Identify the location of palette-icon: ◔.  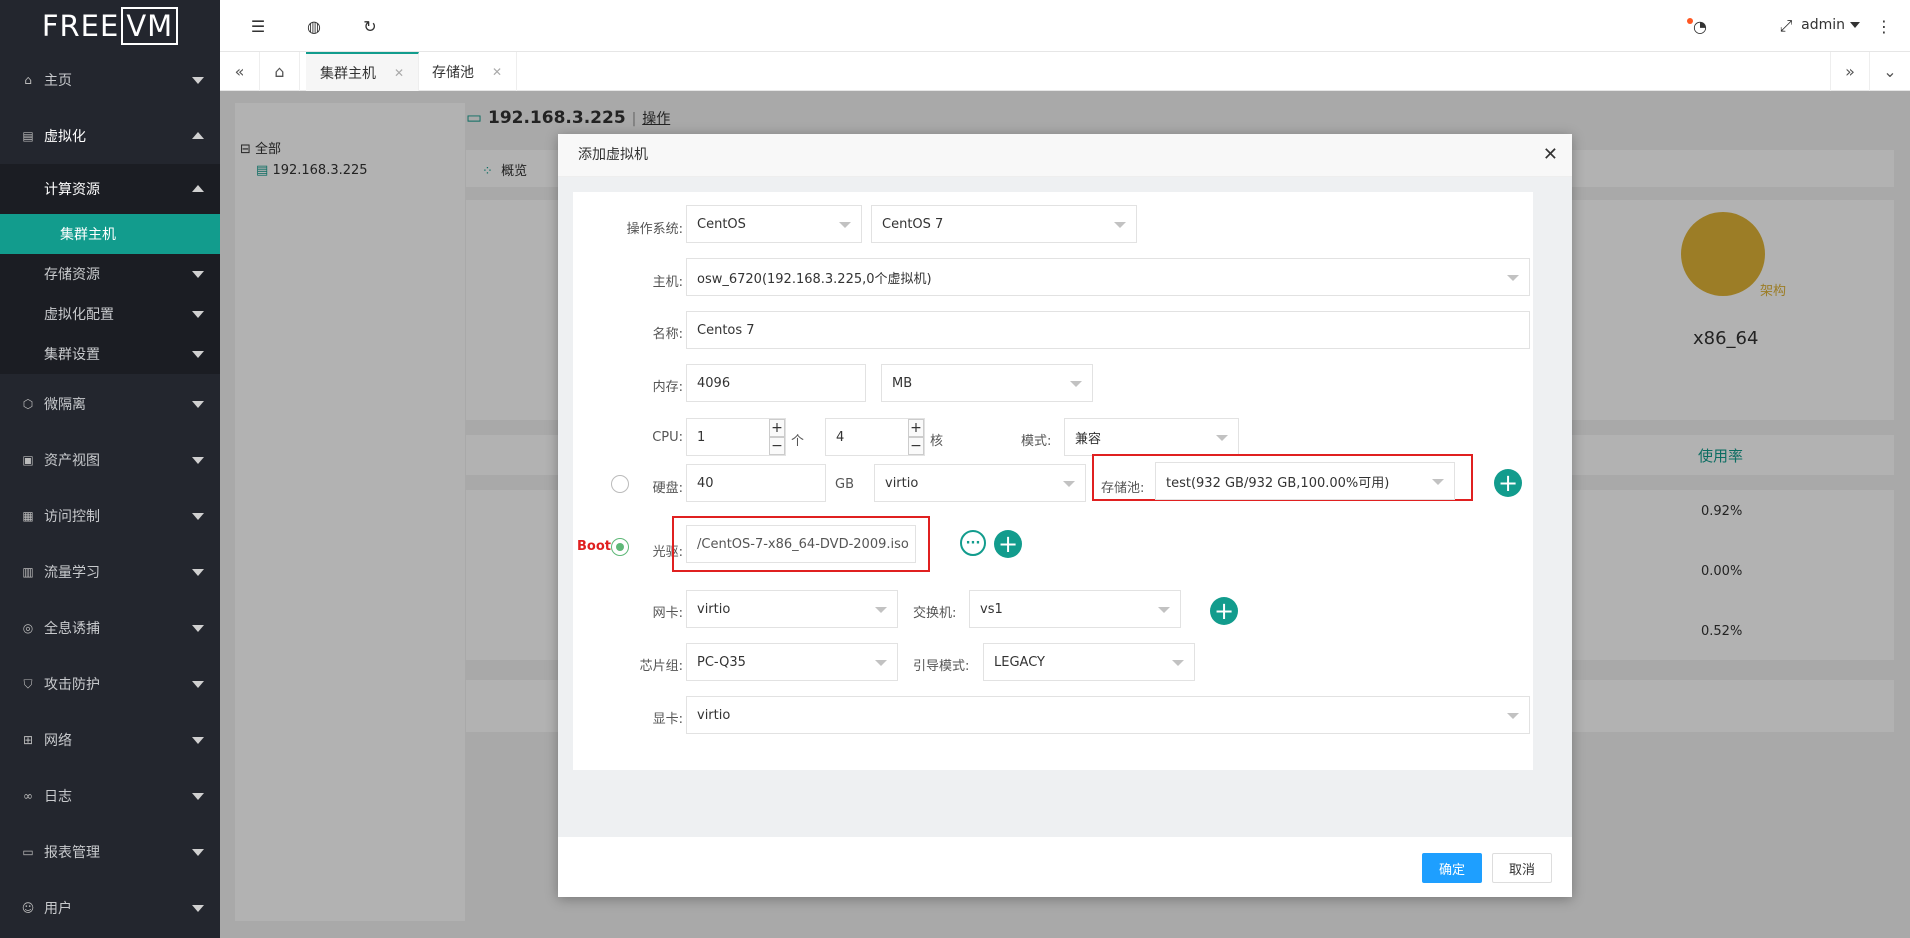
(1700, 26).